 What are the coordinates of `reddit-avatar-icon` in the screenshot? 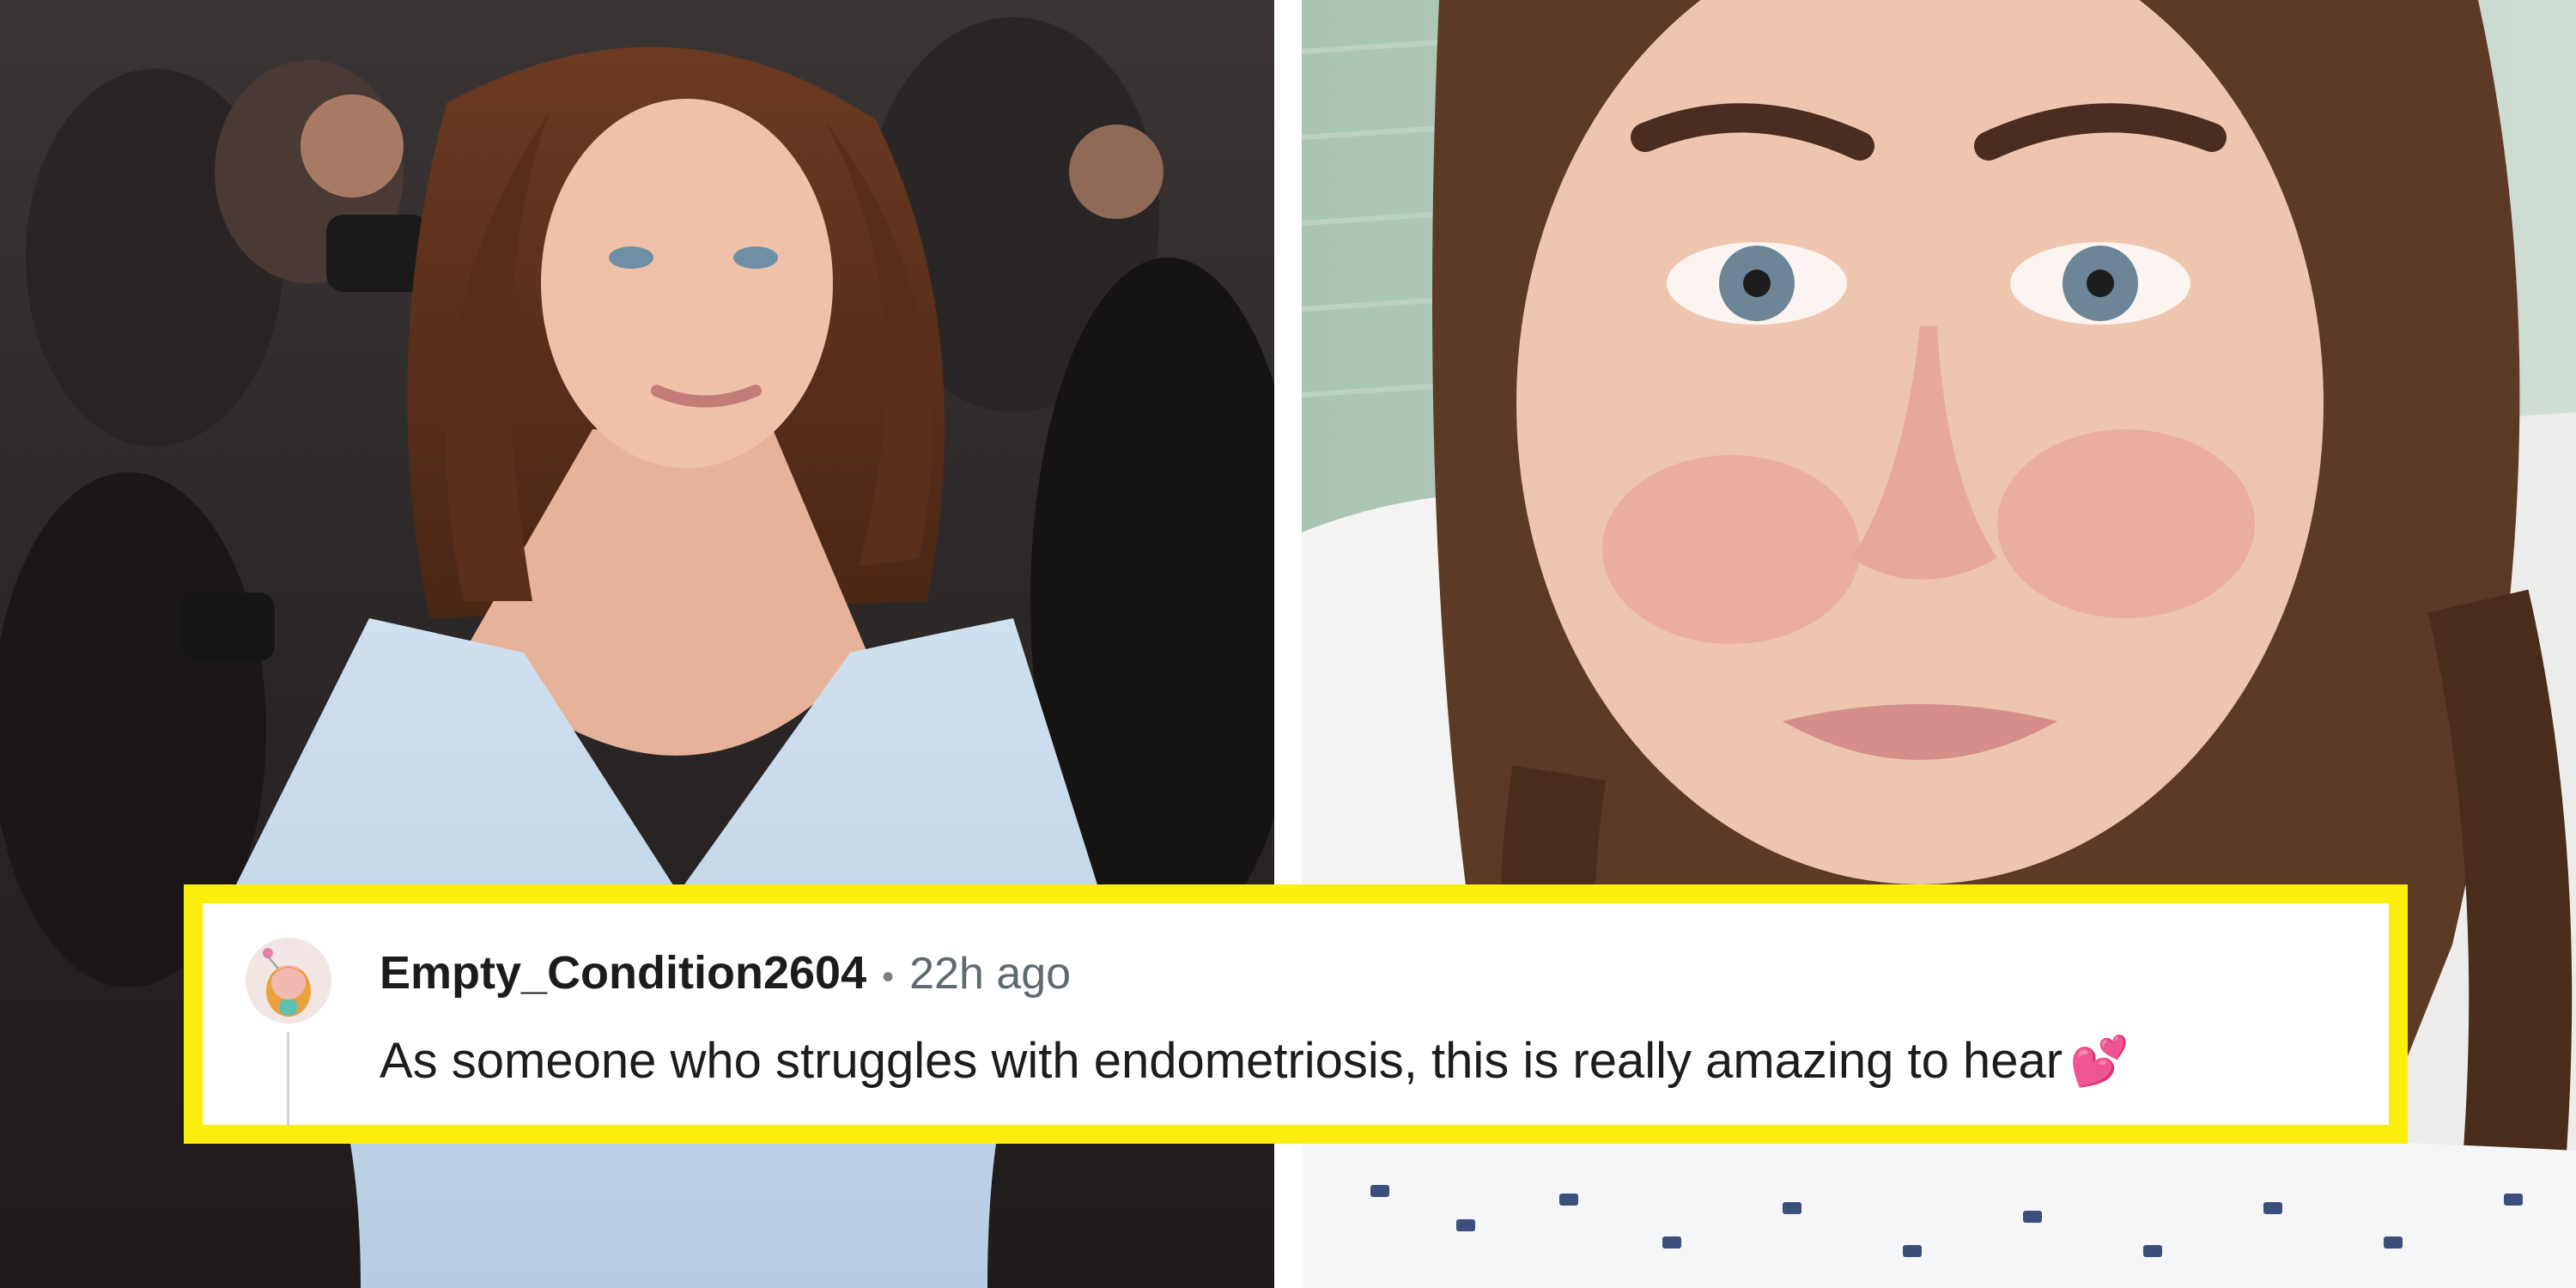 It's located at (289, 981).